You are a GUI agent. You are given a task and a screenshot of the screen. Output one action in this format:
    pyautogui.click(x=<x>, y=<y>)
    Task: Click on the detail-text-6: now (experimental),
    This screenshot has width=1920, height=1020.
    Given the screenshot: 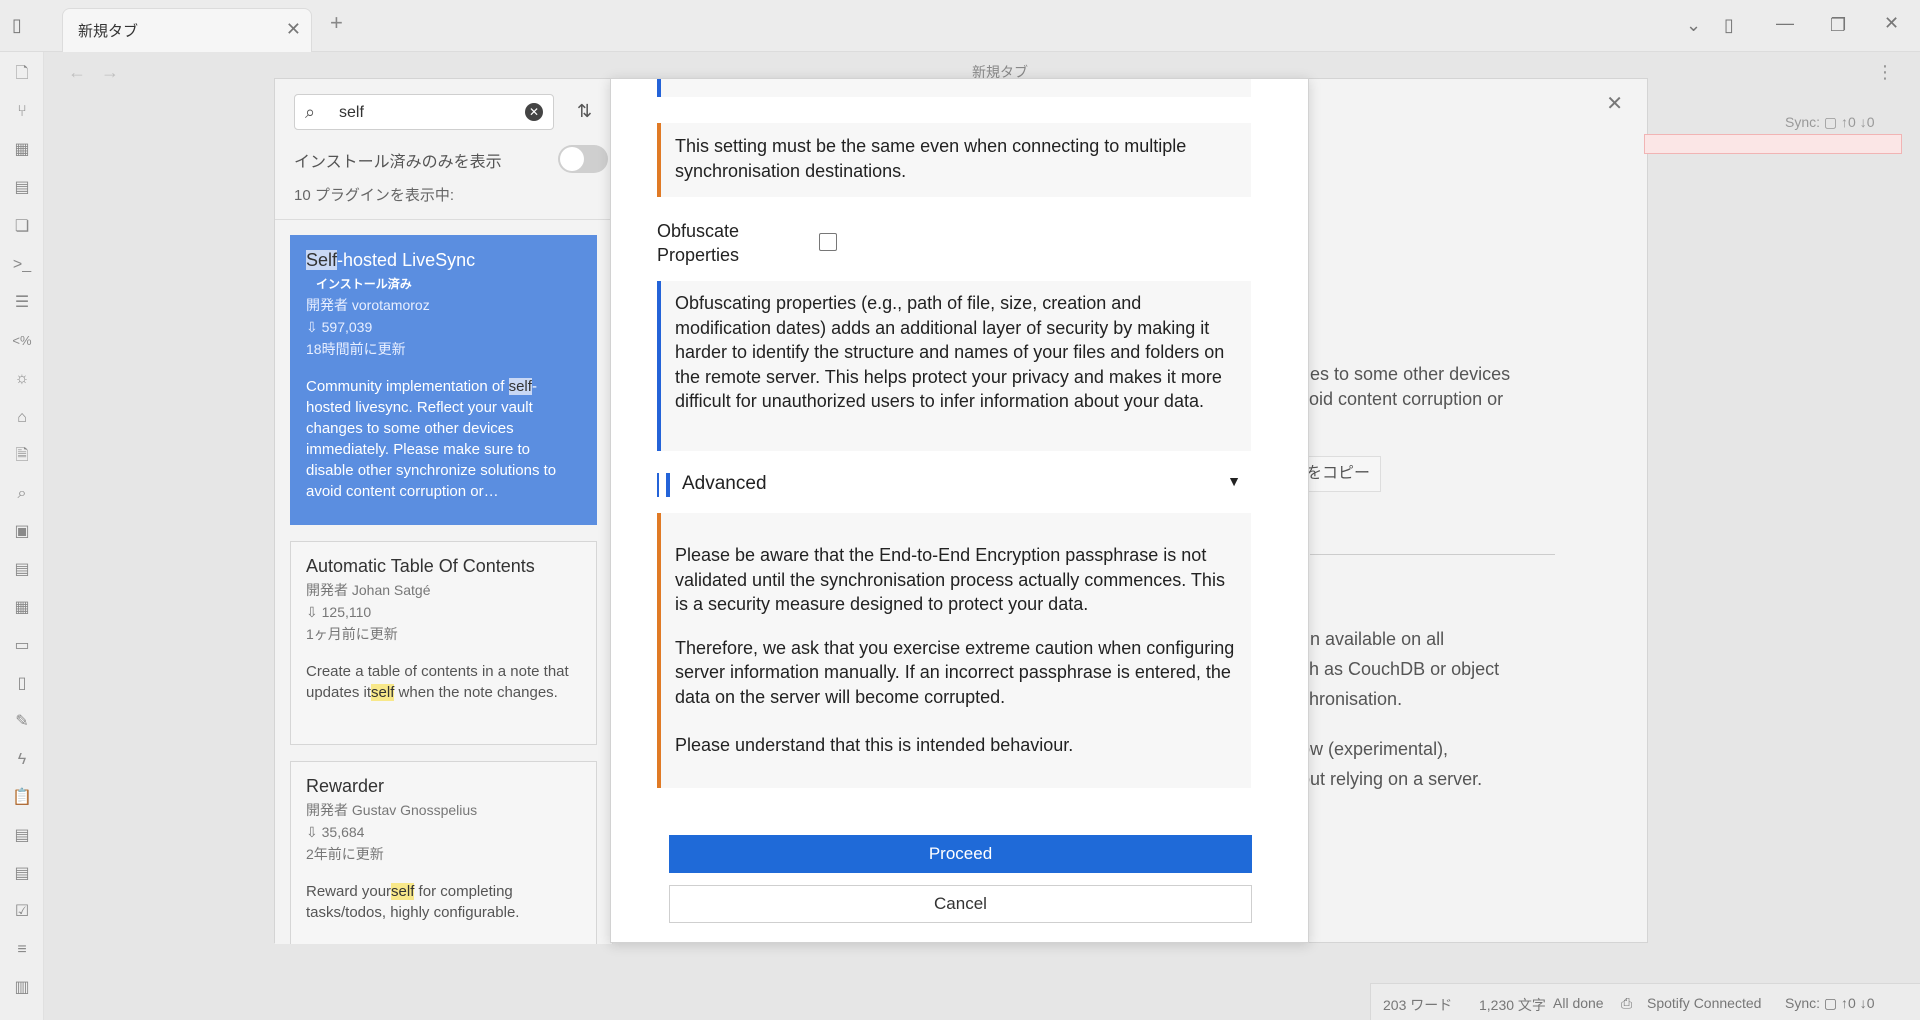 What is the action you would take?
    pyautogui.click(x=1369, y=749)
    